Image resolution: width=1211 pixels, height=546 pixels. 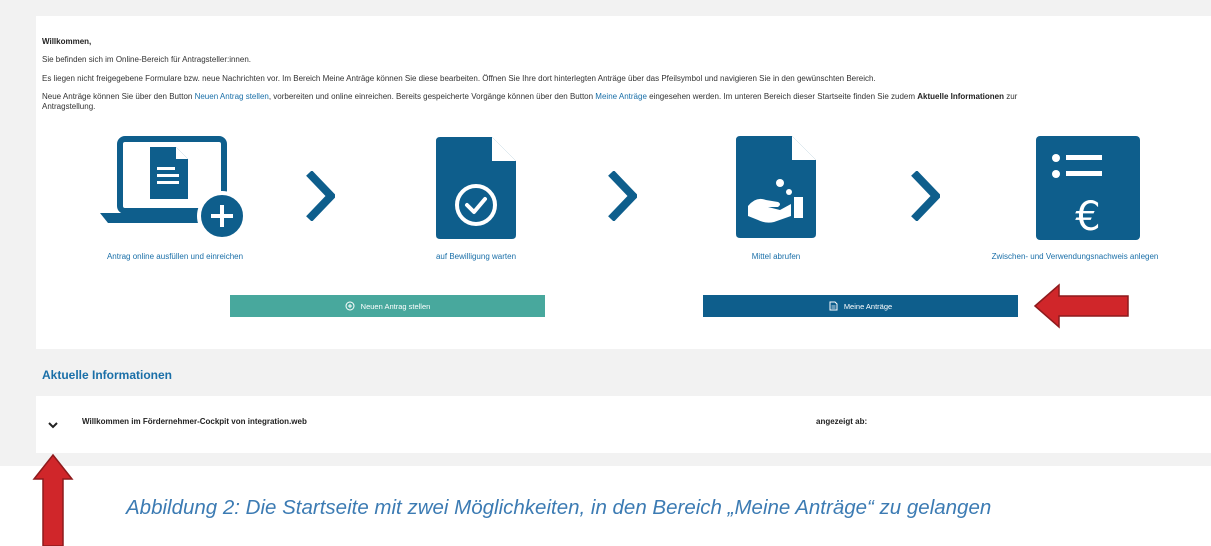 What do you see at coordinates (173, 188) in the screenshot?
I see `laptop-document-add-icon` at bounding box center [173, 188].